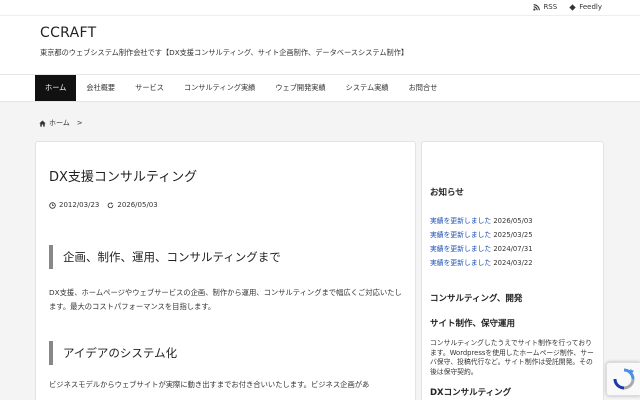  I want to click on services-heading-line1: コンサルティング、開発, so click(476, 299).